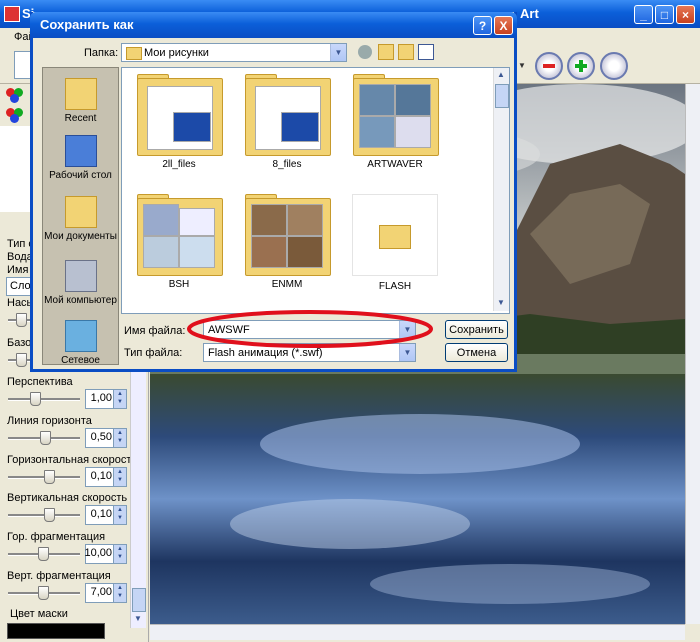  What do you see at coordinates (44, 438) in the screenshot?
I see `horizon-line-slider` at bounding box center [44, 438].